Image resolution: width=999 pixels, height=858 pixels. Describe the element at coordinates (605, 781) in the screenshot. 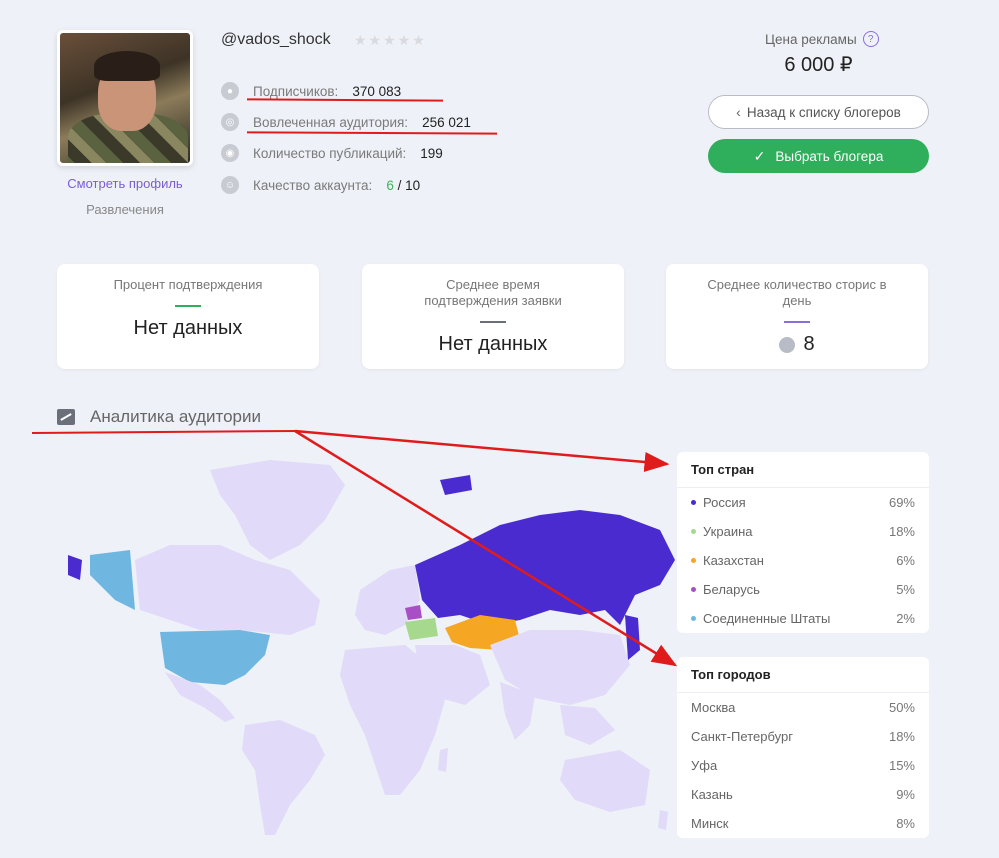

I see `map-australia` at that location.